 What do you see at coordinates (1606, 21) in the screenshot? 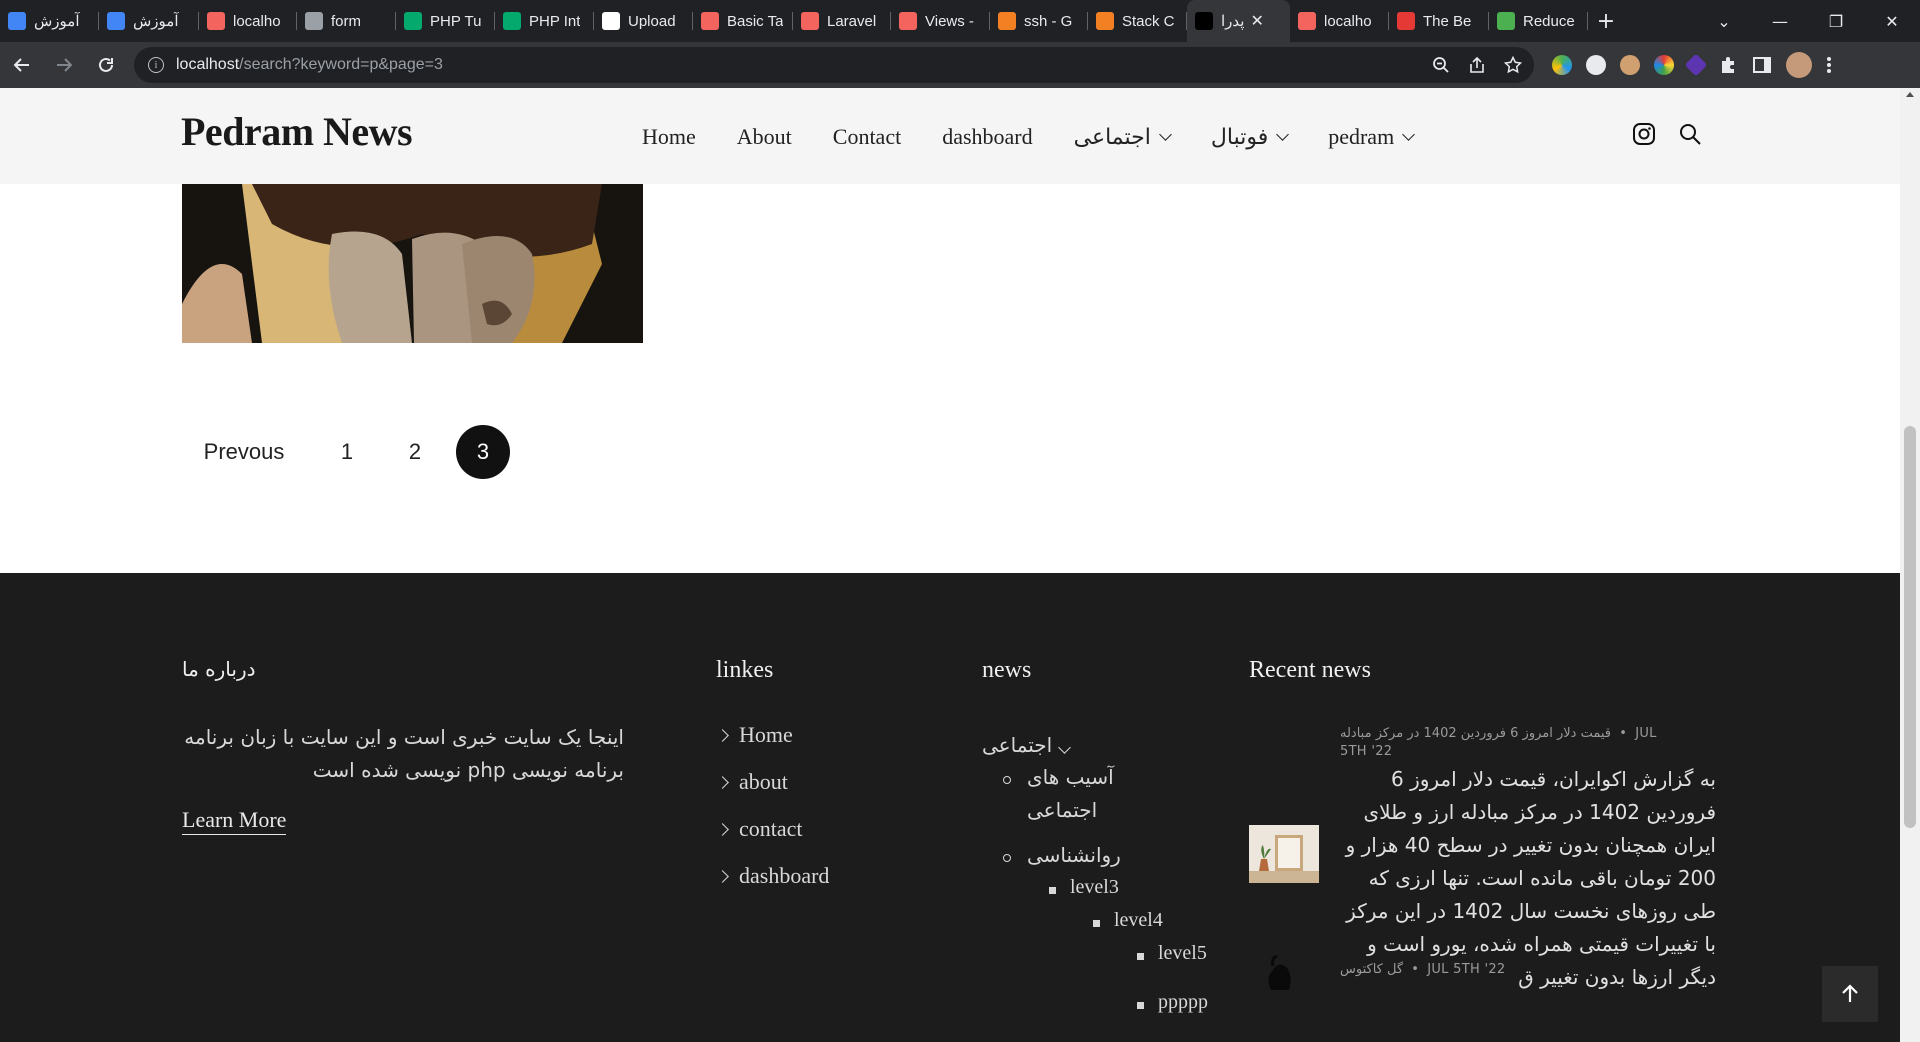
I see `new-tab-button: +` at bounding box center [1606, 21].